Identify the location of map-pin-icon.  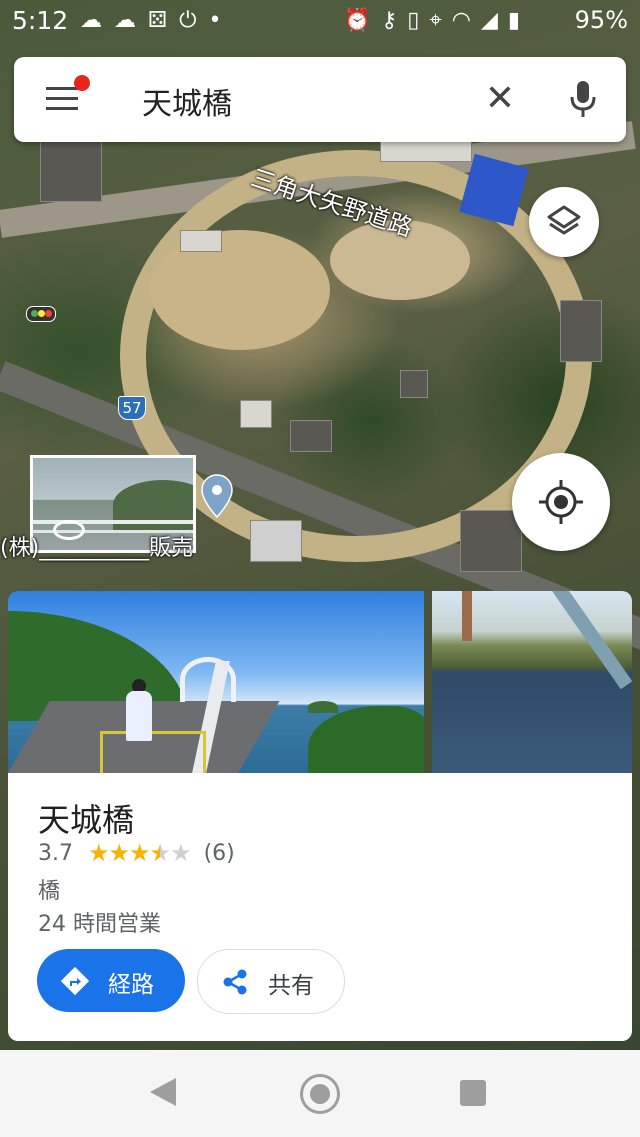
(217, 496).